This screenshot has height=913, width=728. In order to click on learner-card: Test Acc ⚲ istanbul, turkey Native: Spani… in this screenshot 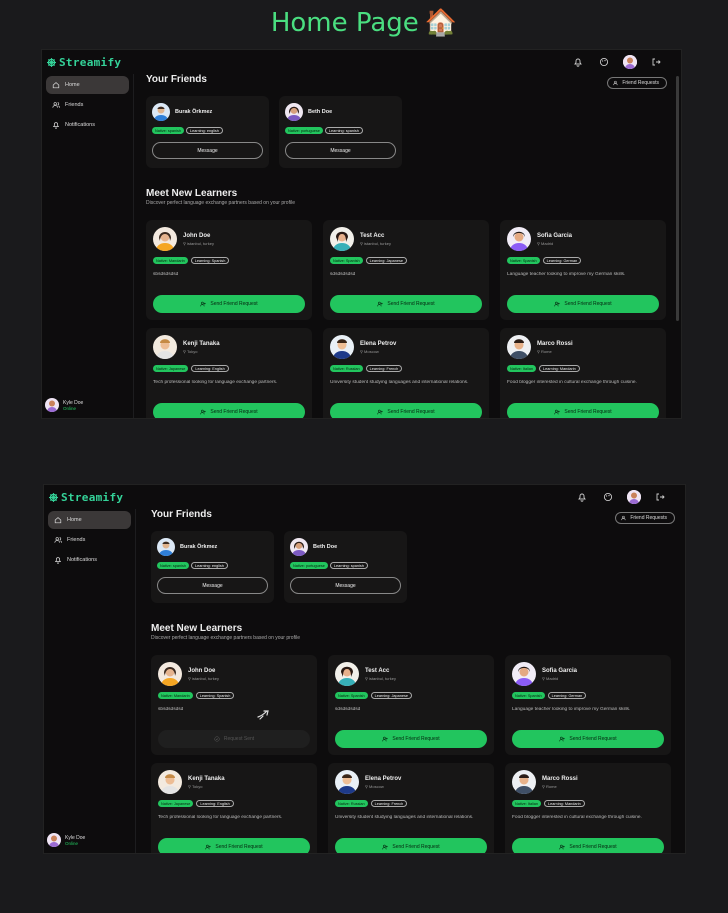, I will do `click(406, 270)`.